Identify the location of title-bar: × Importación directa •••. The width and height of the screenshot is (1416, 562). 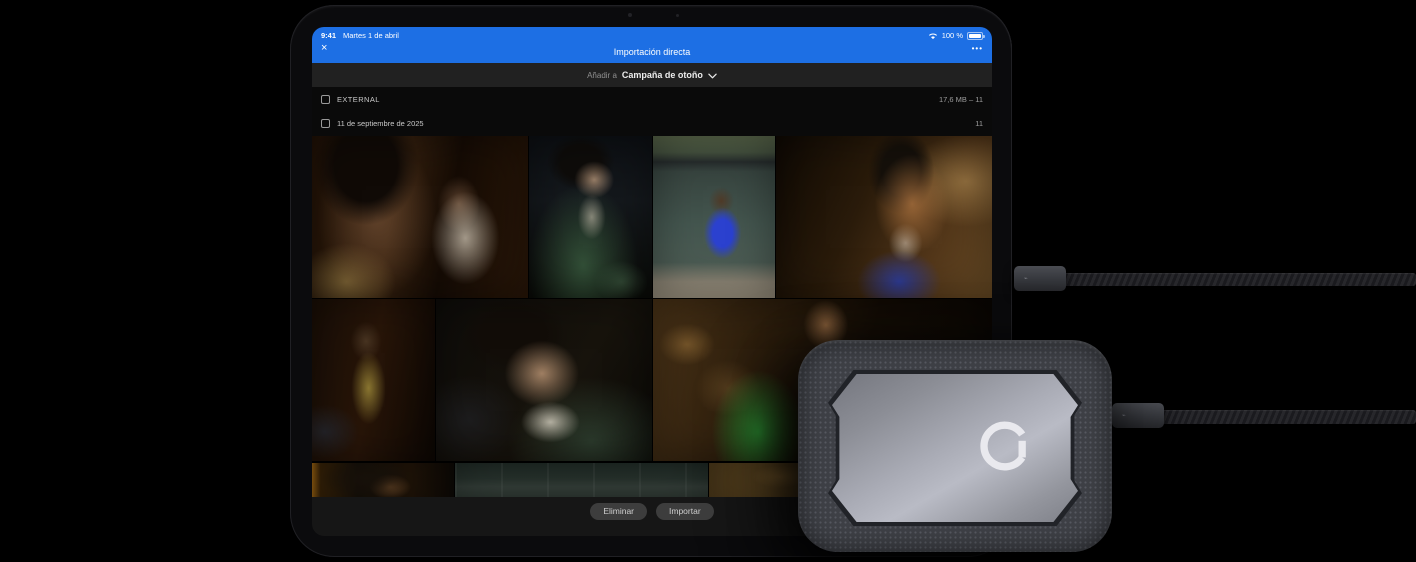
(652, 52).